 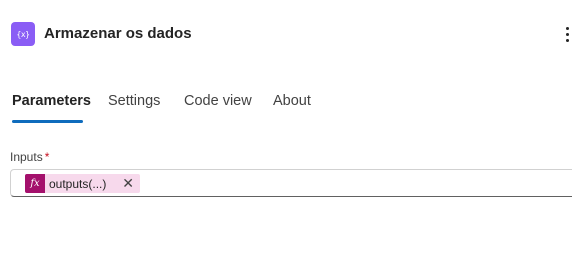 I want to click on tab-parameters: Parameters, so click(x=51, y=106).